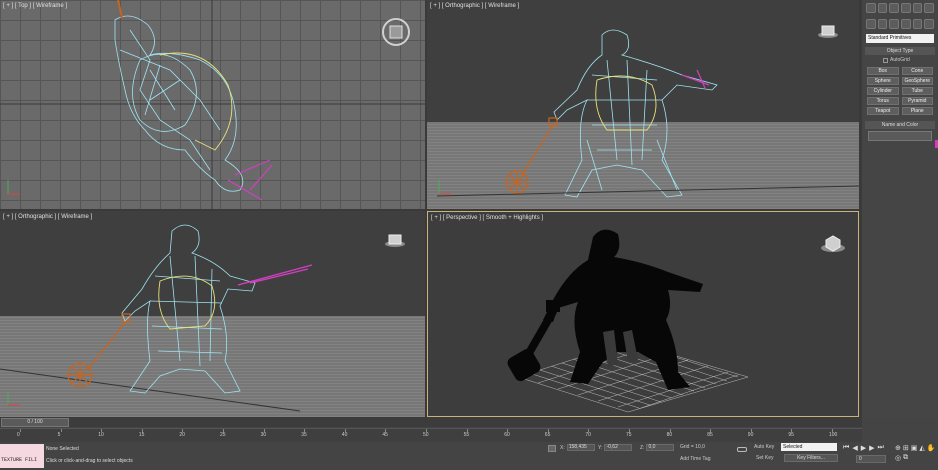 This screenshot has width=938, height=470. I want to click on helpers-icon, so click(917, 24).